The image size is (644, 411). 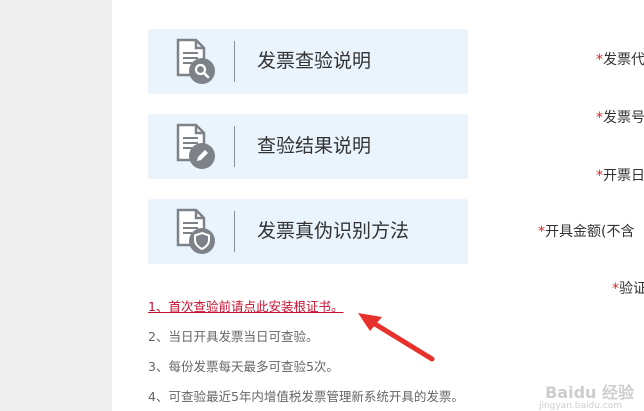 I want to click on invoice-code-label: *发票代, so click(x=620, y=60).